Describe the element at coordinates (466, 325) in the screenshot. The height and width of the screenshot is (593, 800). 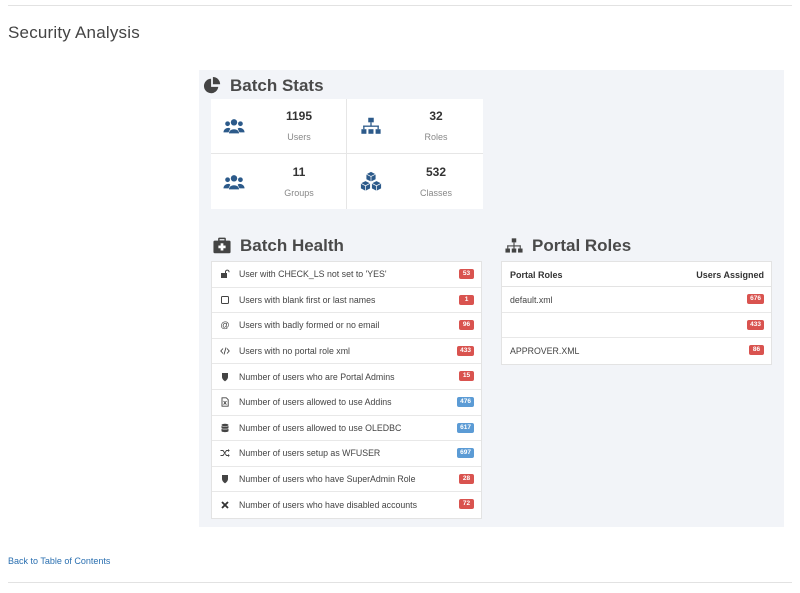
I see `count-badge: 96` at that location.